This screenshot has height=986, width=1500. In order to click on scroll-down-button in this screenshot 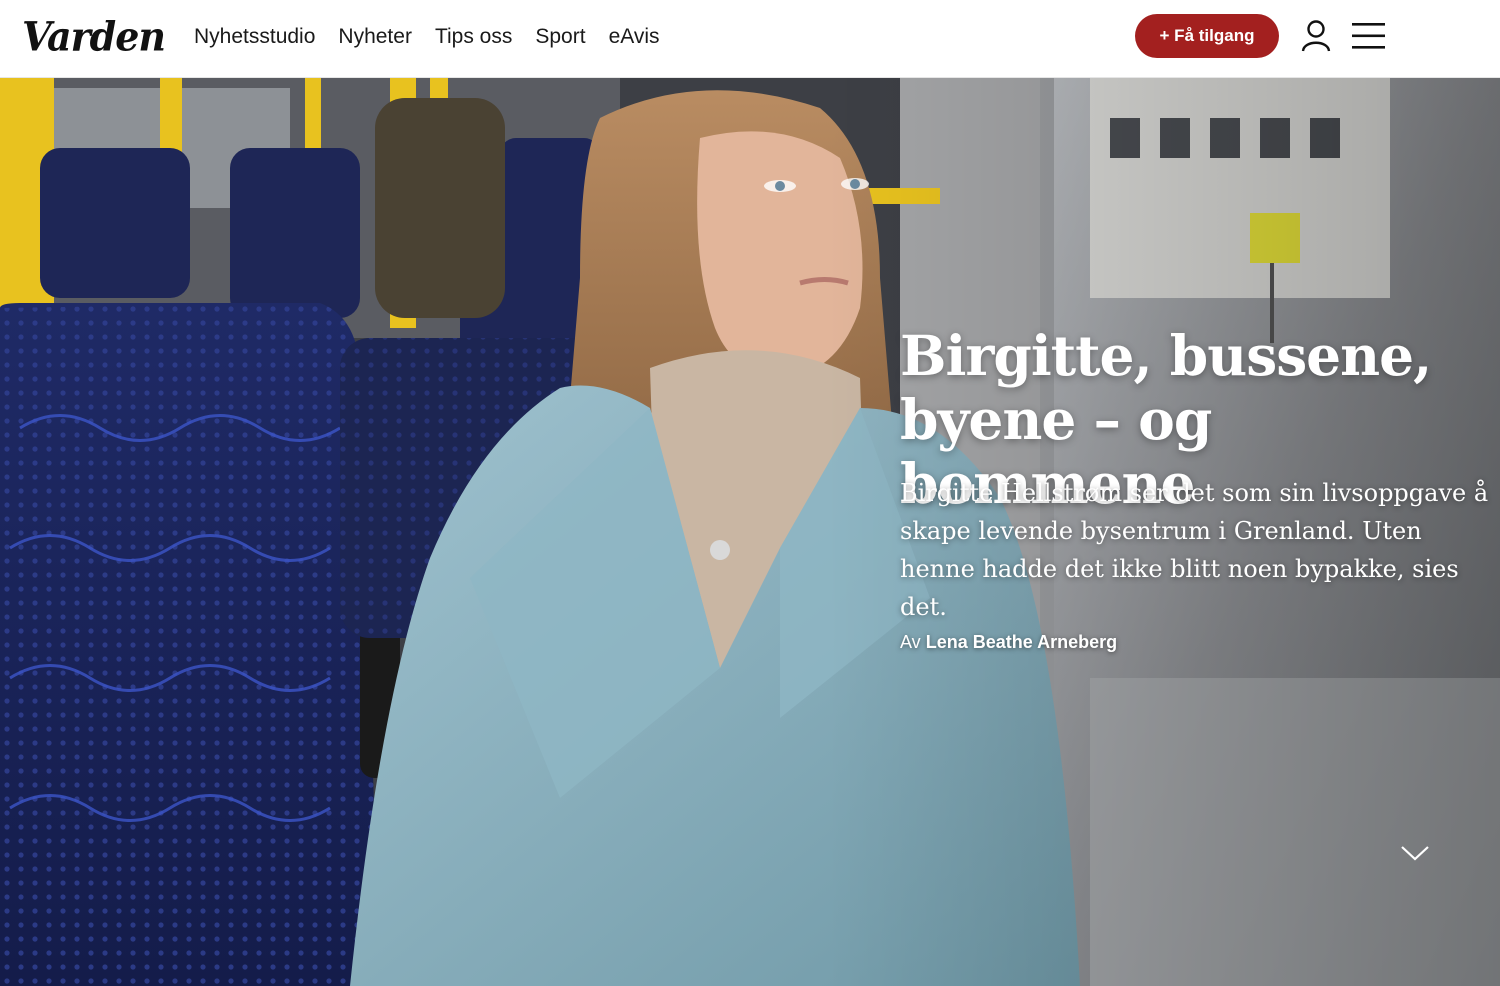, I will do `click(1415, 853)`.